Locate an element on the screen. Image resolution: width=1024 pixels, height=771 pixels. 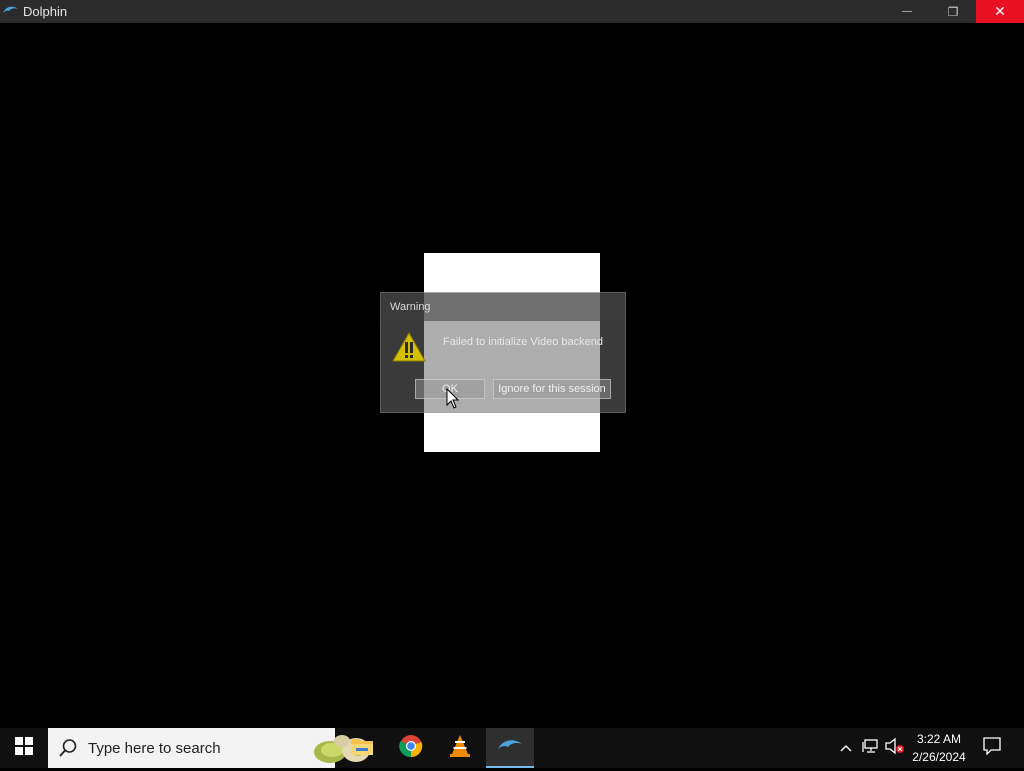
dialog-titlebar: Warning is located at coordinates (503, 307).